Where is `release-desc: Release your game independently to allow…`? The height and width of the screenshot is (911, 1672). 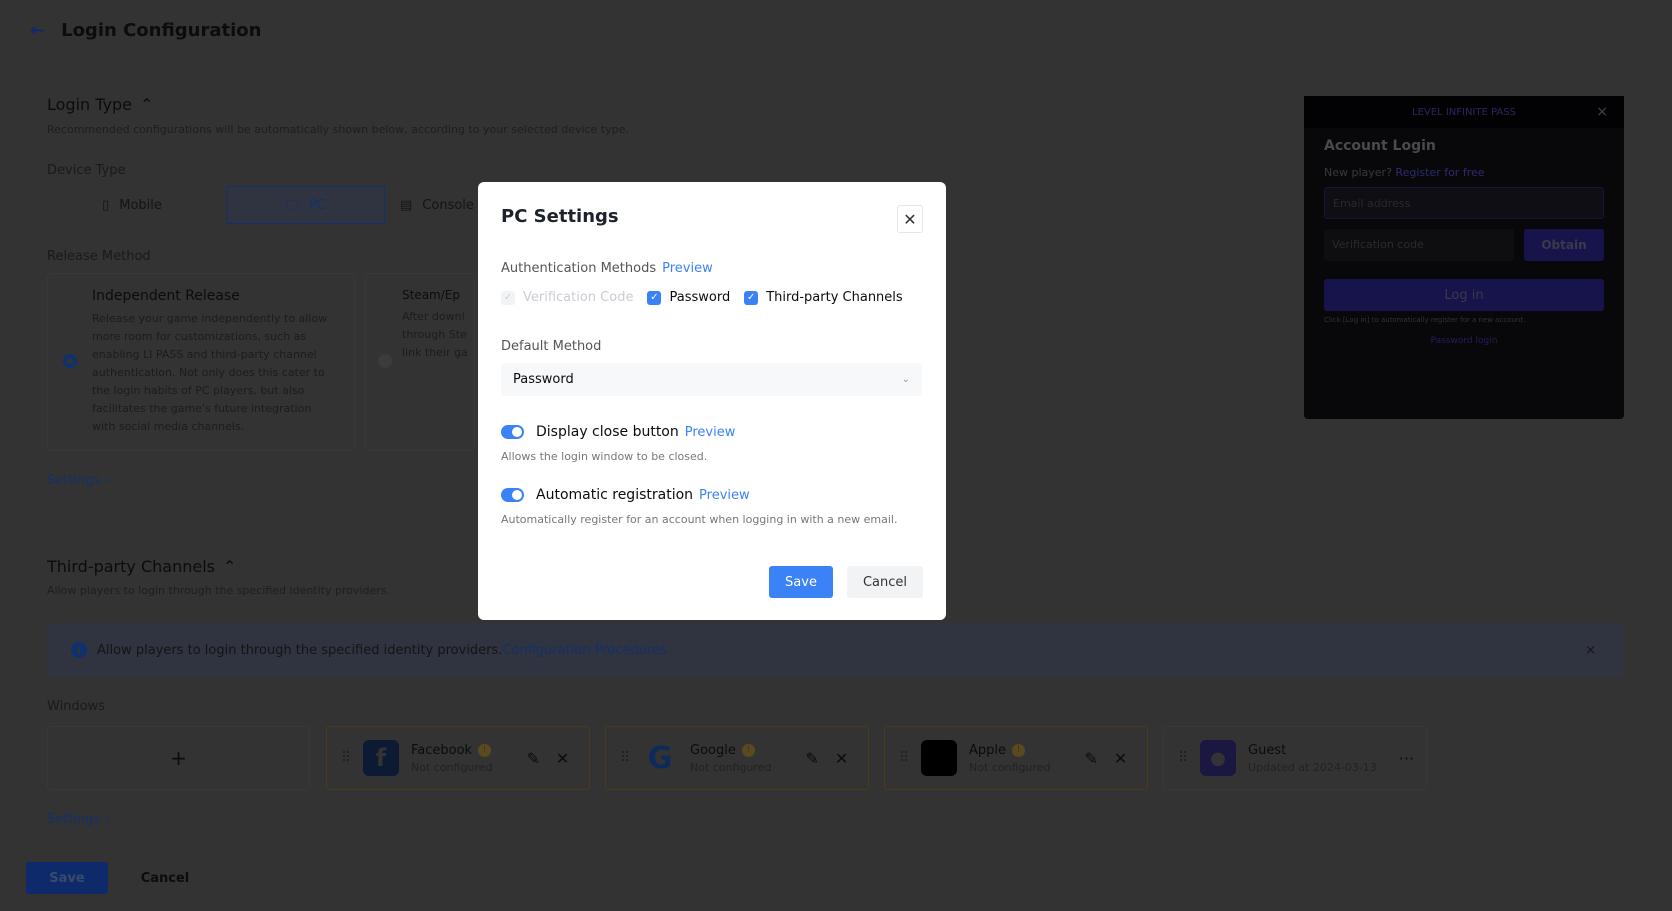 release-desc: Release your game independently to allow… is located at coordinates (210, 372).